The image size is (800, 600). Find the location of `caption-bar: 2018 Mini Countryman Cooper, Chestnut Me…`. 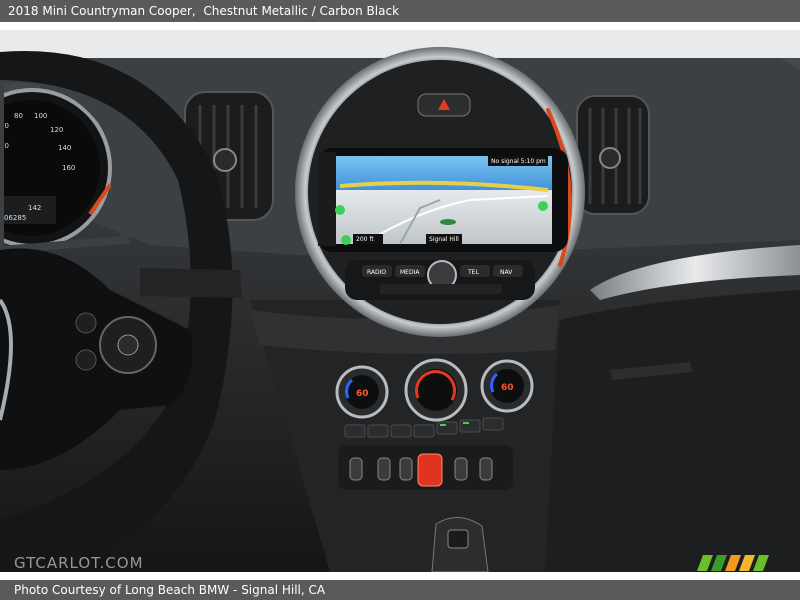

caption-bar: 2018 Mini Countryman Cooper, Chestnut Me… is located at coordinates (400, 11).